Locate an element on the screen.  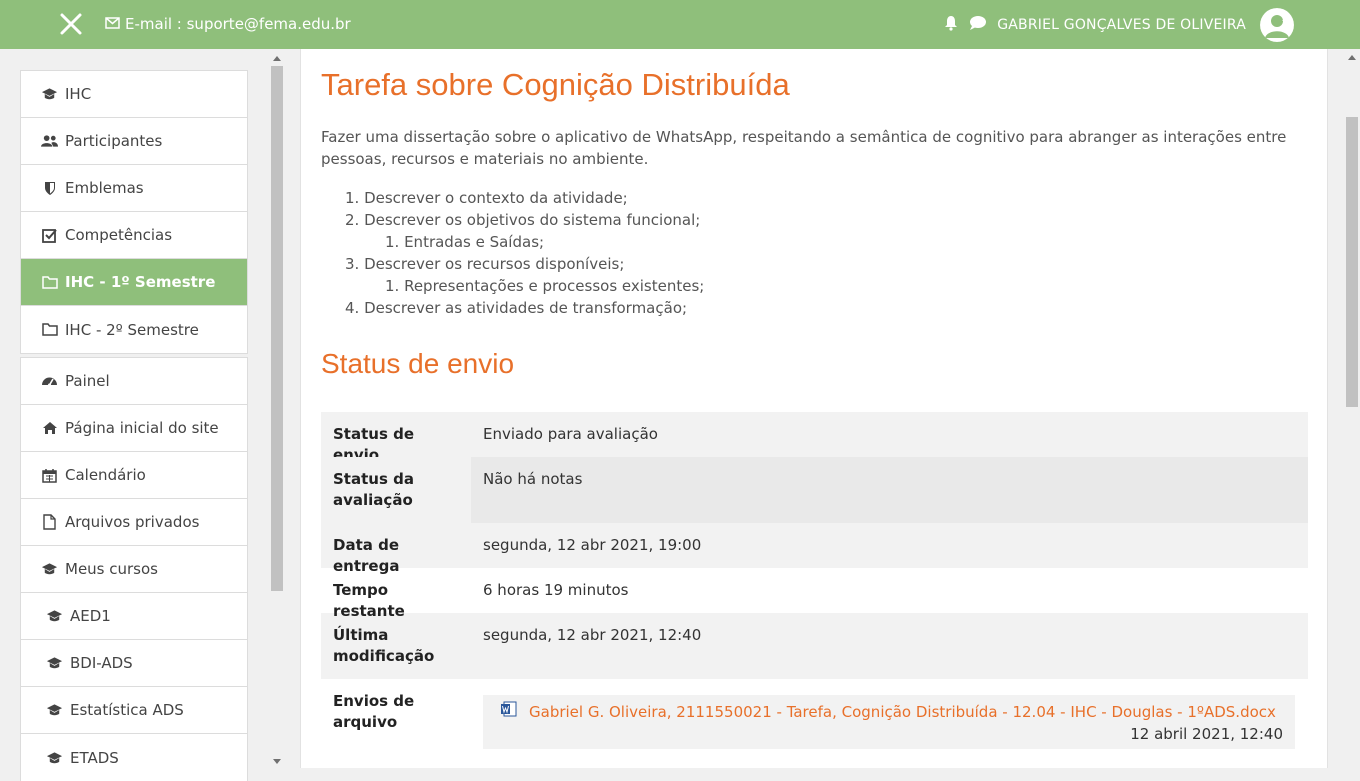
page-scrollbar is located at coordinates (1352, 408).